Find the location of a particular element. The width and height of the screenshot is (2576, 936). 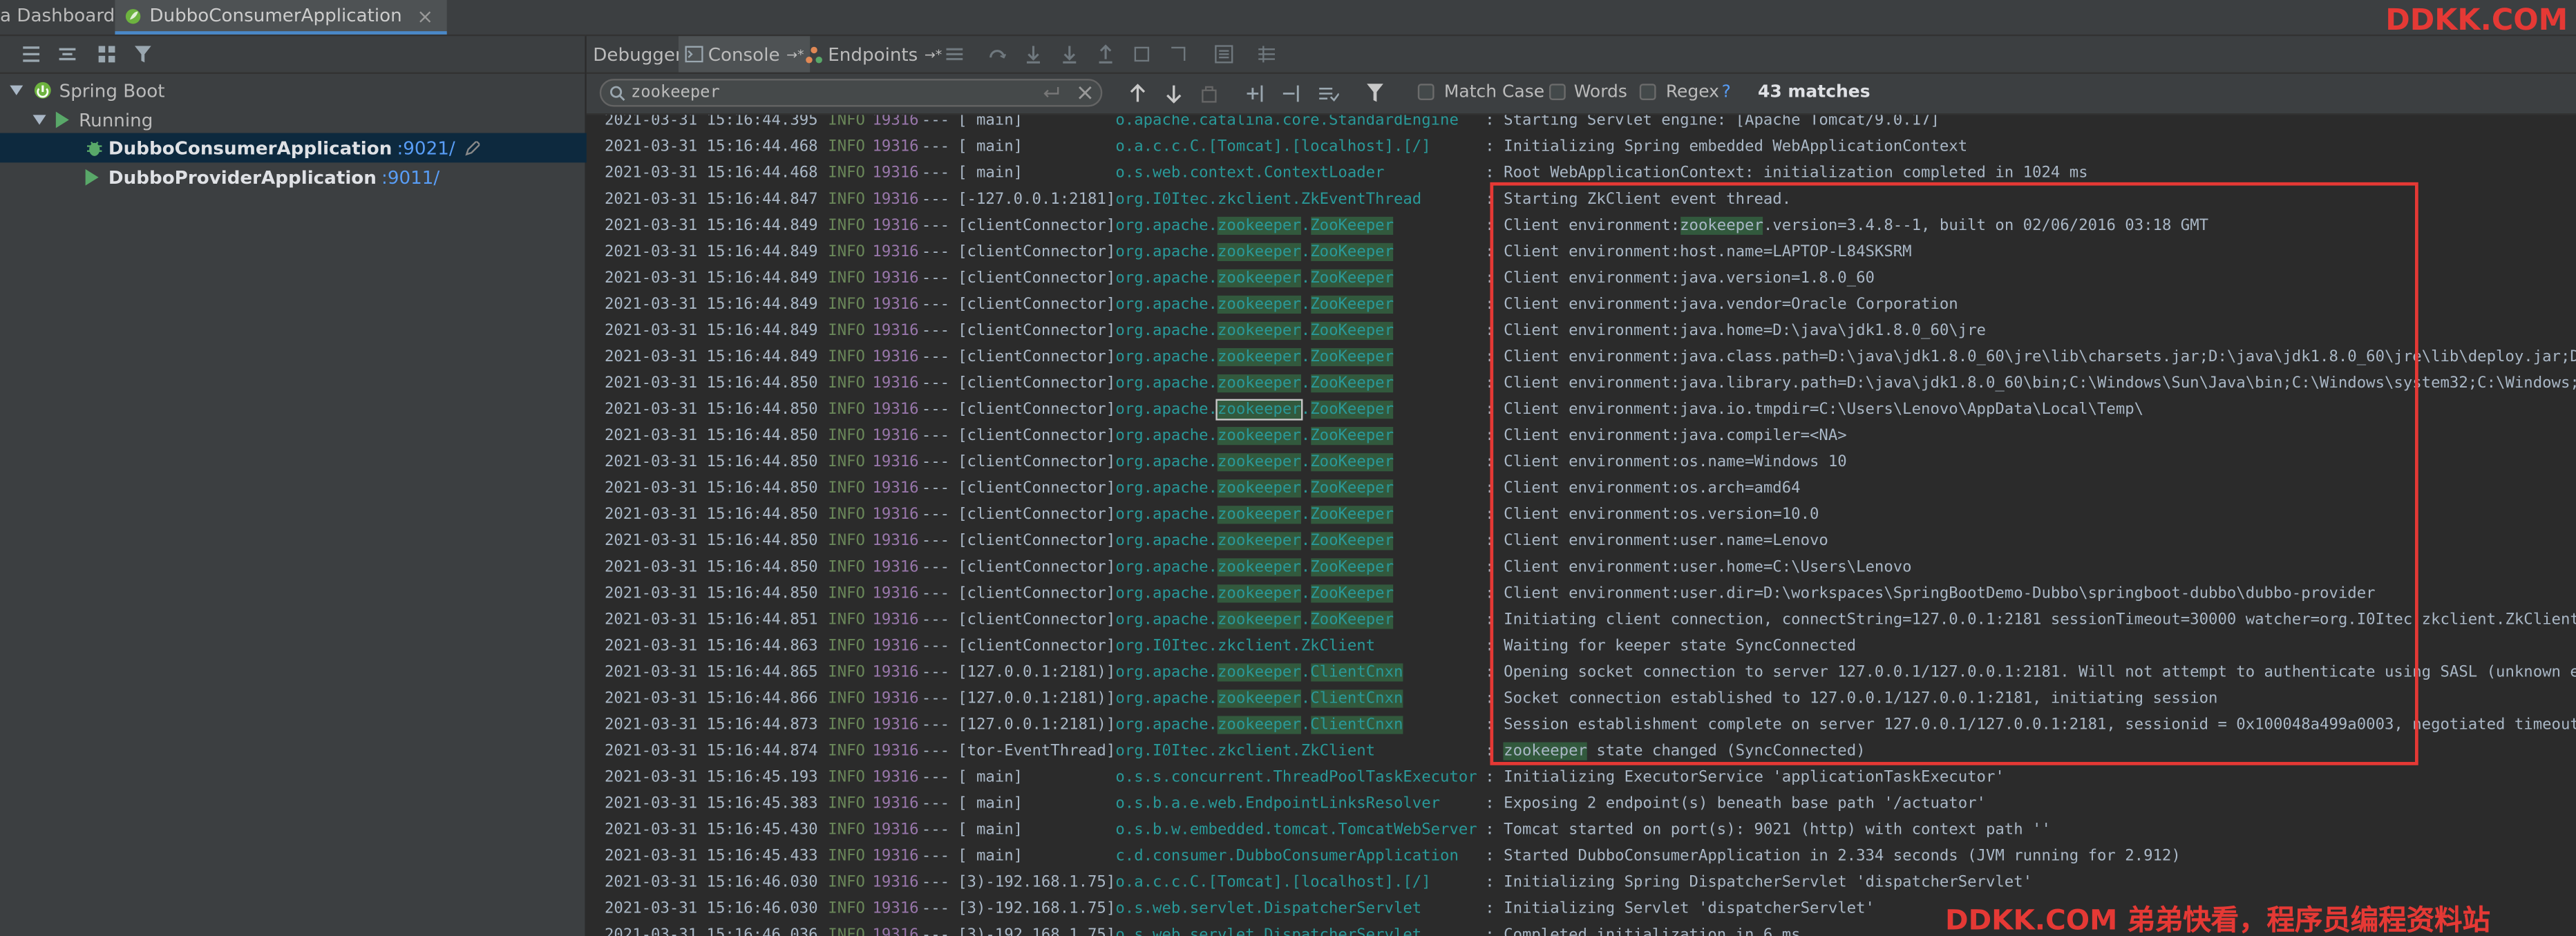

port-link: :9011/ is located at coordinates (410, 177).